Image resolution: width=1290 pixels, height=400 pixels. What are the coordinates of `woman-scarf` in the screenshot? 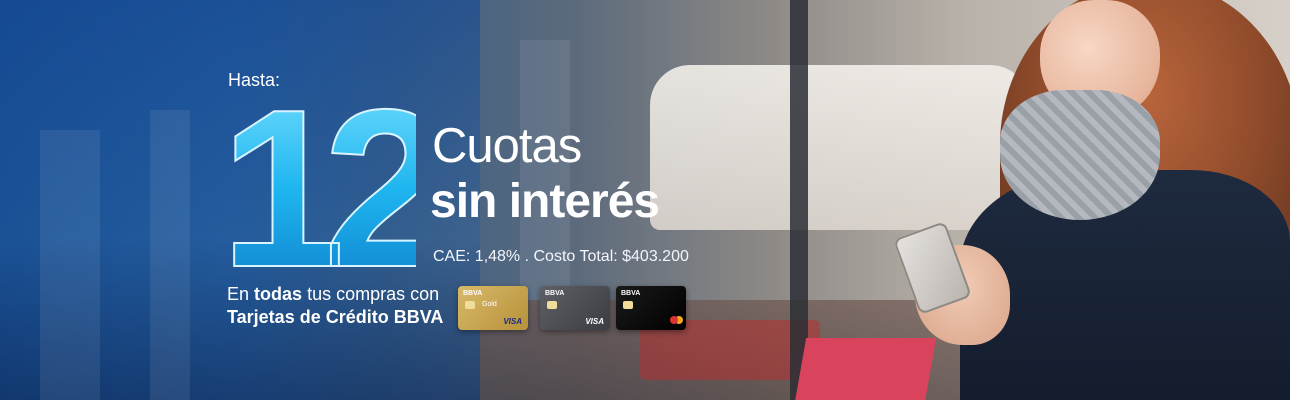 It's located at (1080, 155).